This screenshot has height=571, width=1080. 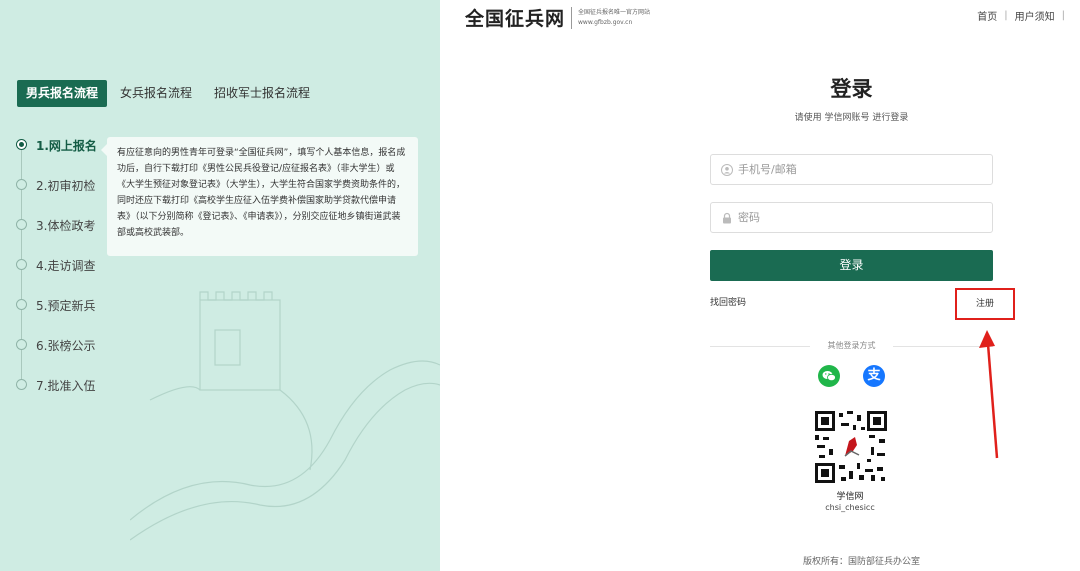 I want to click on other-login-label: 其他登录方式, so click(x=851, y=345).